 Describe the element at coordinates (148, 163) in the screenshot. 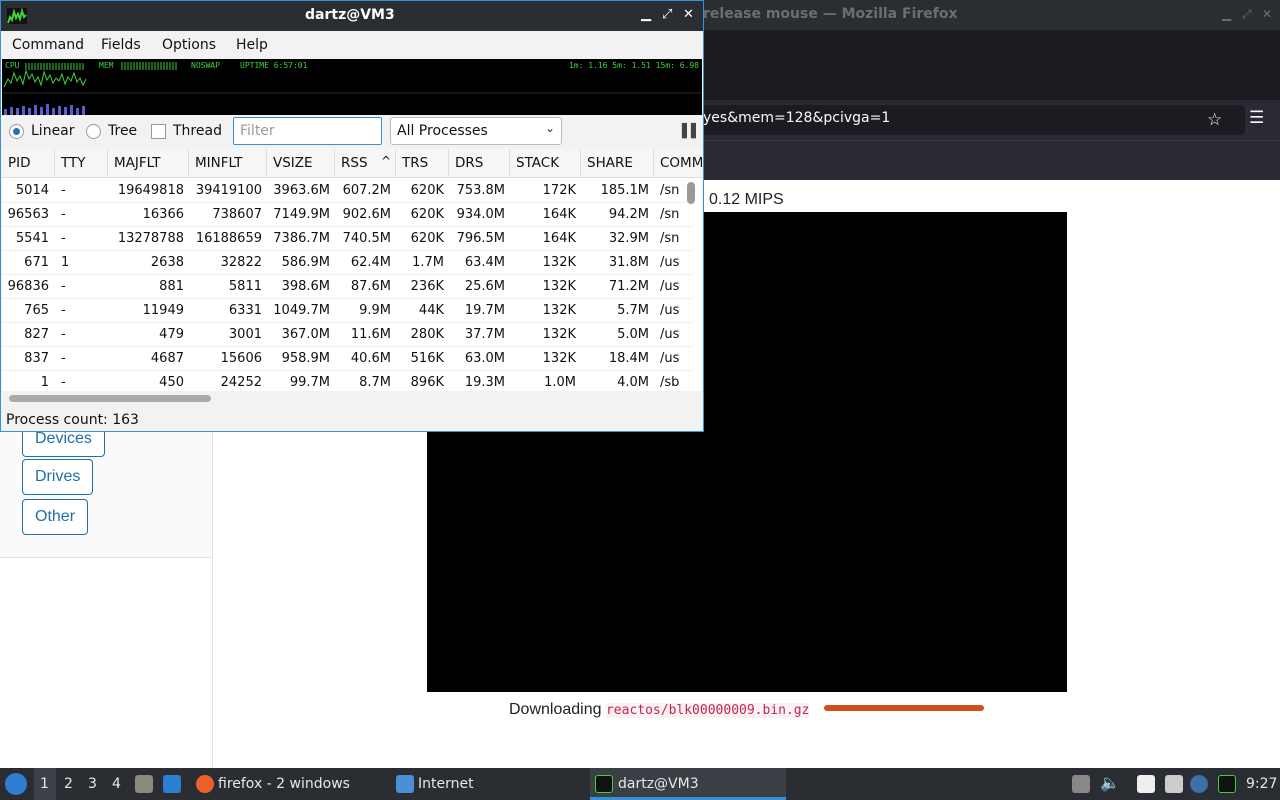

I see `col-majflt: MAJFLT` at that location.